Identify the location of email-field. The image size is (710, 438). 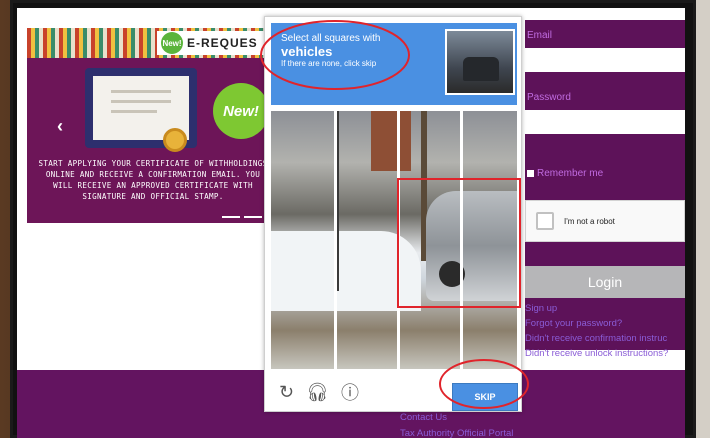
(605, 60).